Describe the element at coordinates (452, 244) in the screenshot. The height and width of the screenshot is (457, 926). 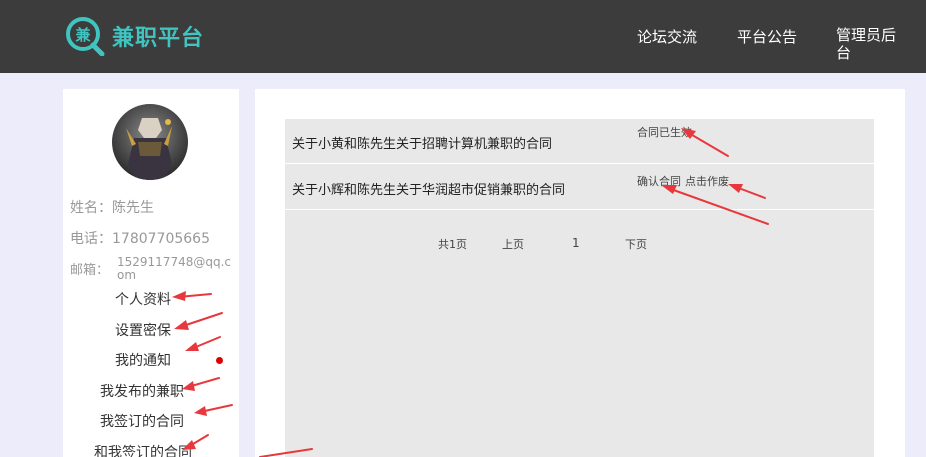
I see `pager-total: 共1页` at that location.